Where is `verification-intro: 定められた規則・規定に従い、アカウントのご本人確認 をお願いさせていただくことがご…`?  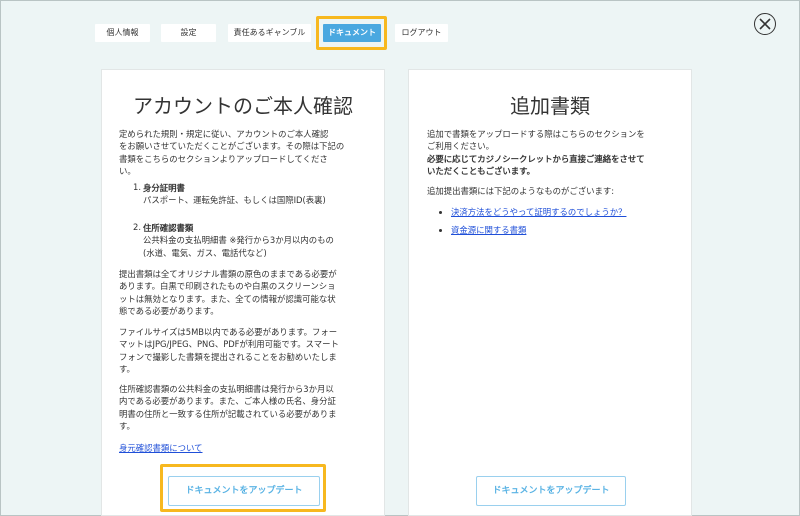 verification-intro: 定められた規則・規定に従い、アカウントのご本人確認 をお願いさせていただくことがご… is located at coordinates (232, 153).